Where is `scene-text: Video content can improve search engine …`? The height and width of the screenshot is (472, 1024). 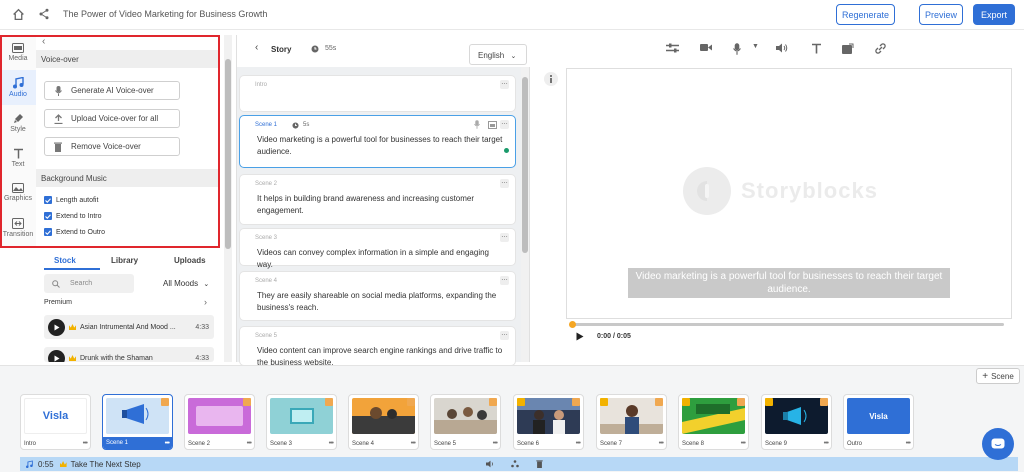
scene-text: Video content can improve search engine … is located at coordinates (382, 355).